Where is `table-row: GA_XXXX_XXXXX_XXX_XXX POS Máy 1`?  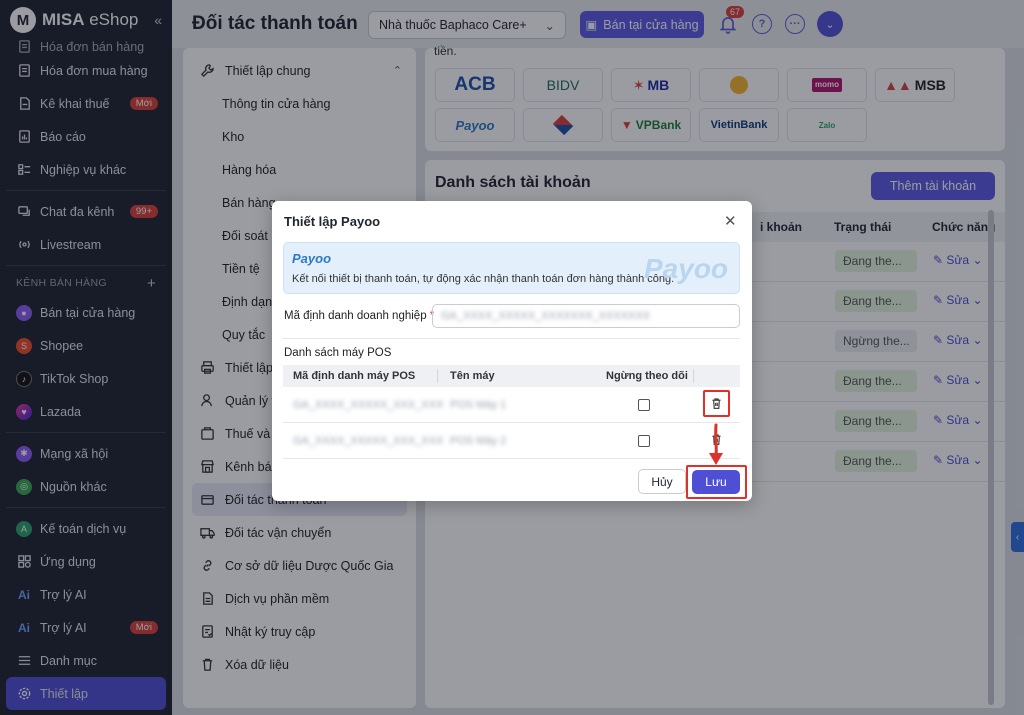
table-row: GA_XXXX_XXXXX_XXX_XXX POS Máy 1 is located at coordinates (511, 405).